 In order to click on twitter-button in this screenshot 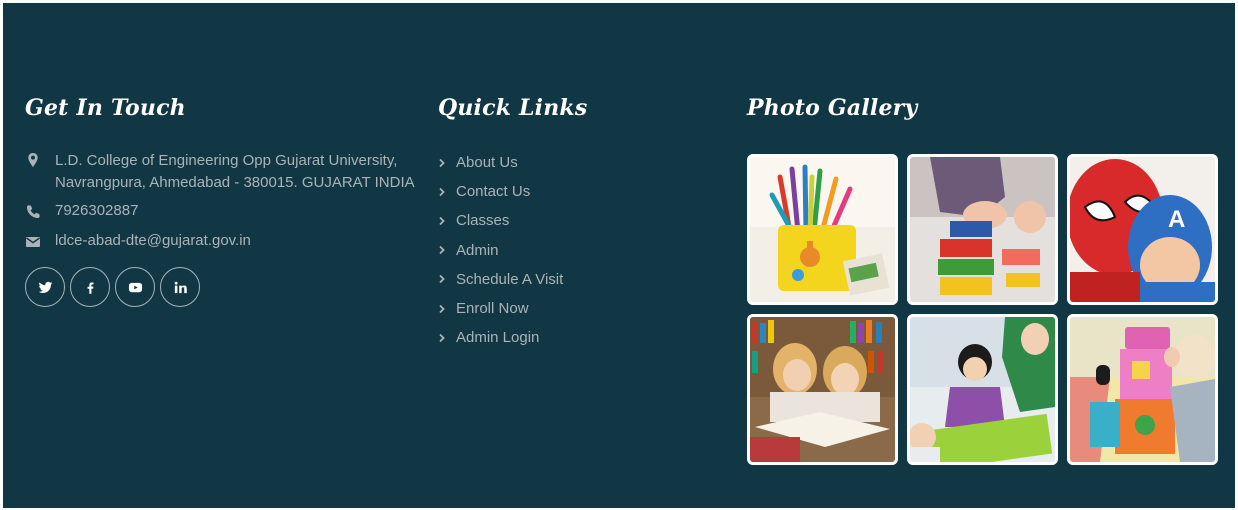, I will do `click(45, 287)`.